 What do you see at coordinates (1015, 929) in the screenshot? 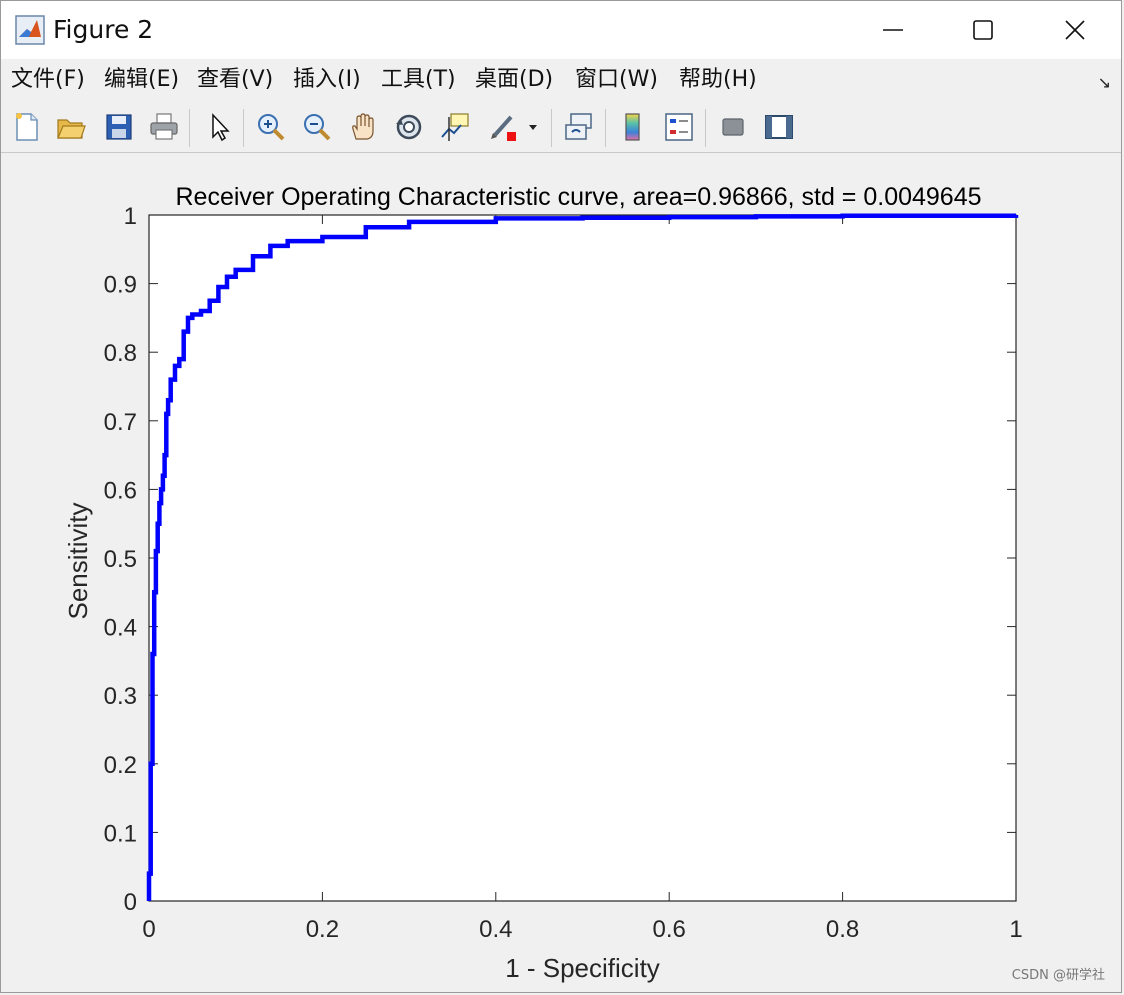
I see `x-tick-label: 1` at bounding box center [1015, 929].